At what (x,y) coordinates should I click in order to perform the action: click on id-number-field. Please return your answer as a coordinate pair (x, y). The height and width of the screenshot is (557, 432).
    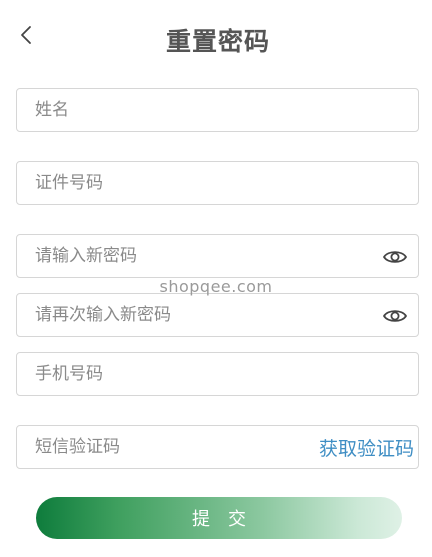
    Looking at the image, I should click on (217, 183).